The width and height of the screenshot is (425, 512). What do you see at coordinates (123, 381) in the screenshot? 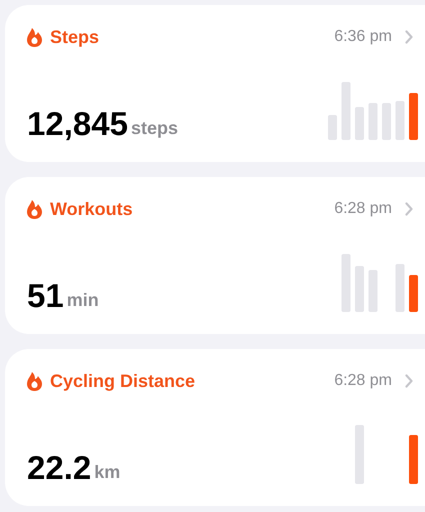
I see `card-title: Cycling Distance` at bounding box center [123, 381].